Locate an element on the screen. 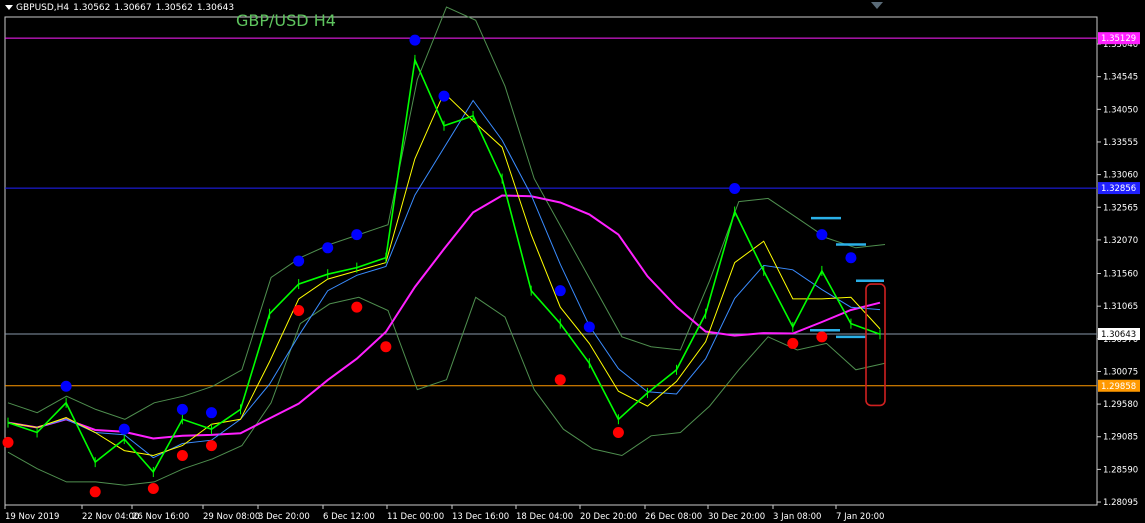  price-label-text: 1.35129 is located at coordinates (1118, 39).